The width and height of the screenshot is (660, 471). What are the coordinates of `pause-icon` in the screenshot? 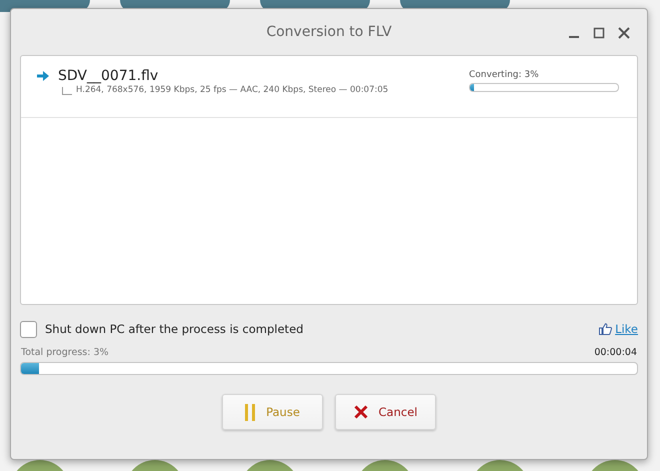 It's located at (250, 412).